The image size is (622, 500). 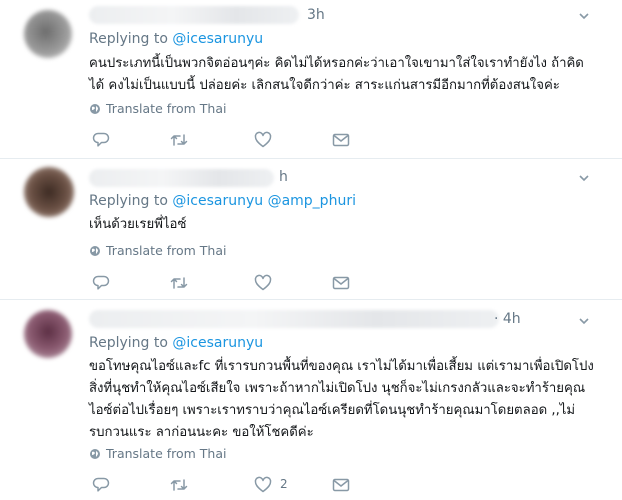 I want to click on like-count: 2, so click(x=284, y=484).